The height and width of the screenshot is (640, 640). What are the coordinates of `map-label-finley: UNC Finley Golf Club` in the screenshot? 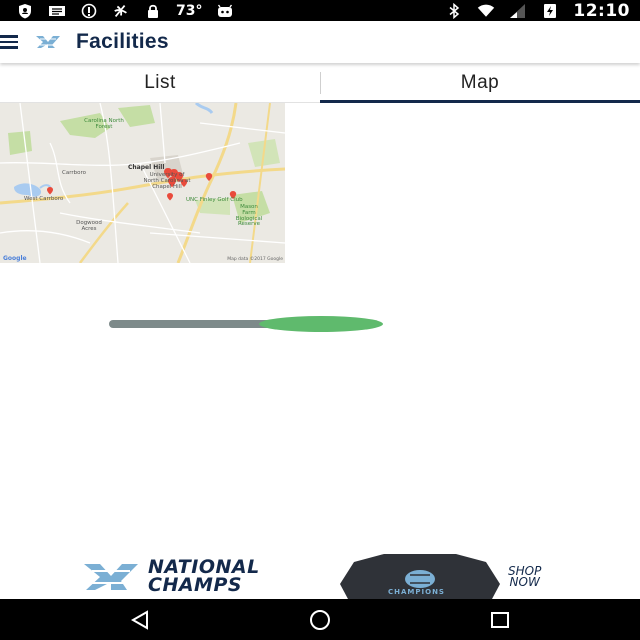 It's located at (214, 200).